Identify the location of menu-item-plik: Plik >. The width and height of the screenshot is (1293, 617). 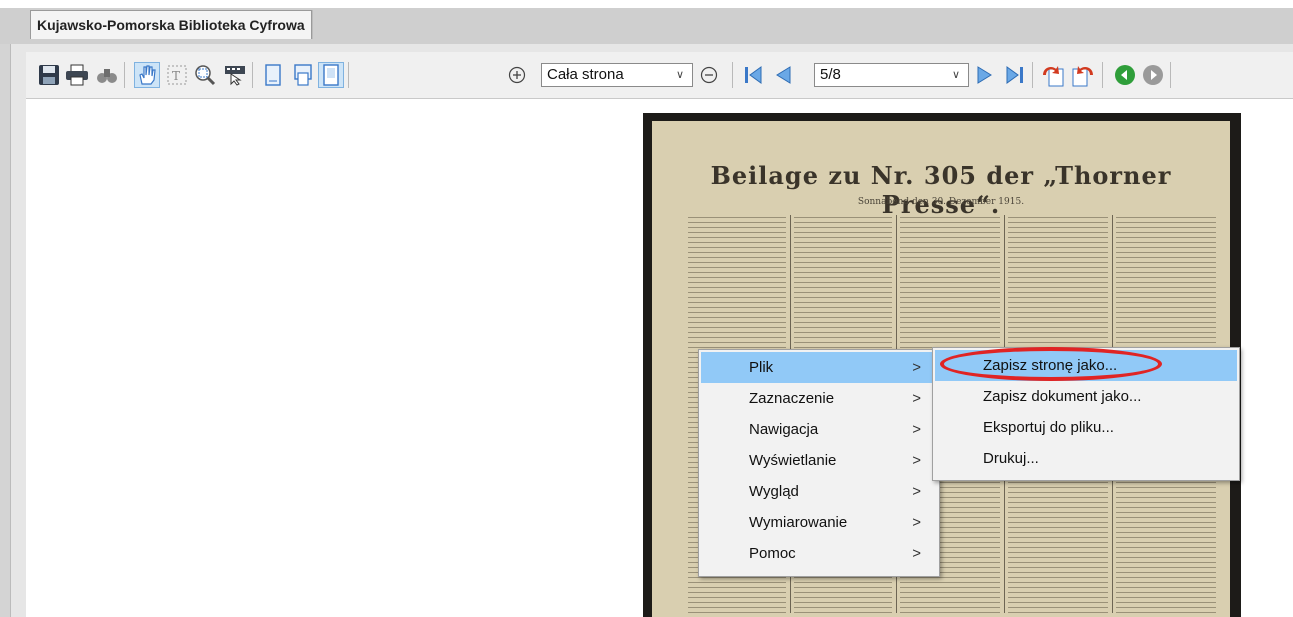
(819, 367).